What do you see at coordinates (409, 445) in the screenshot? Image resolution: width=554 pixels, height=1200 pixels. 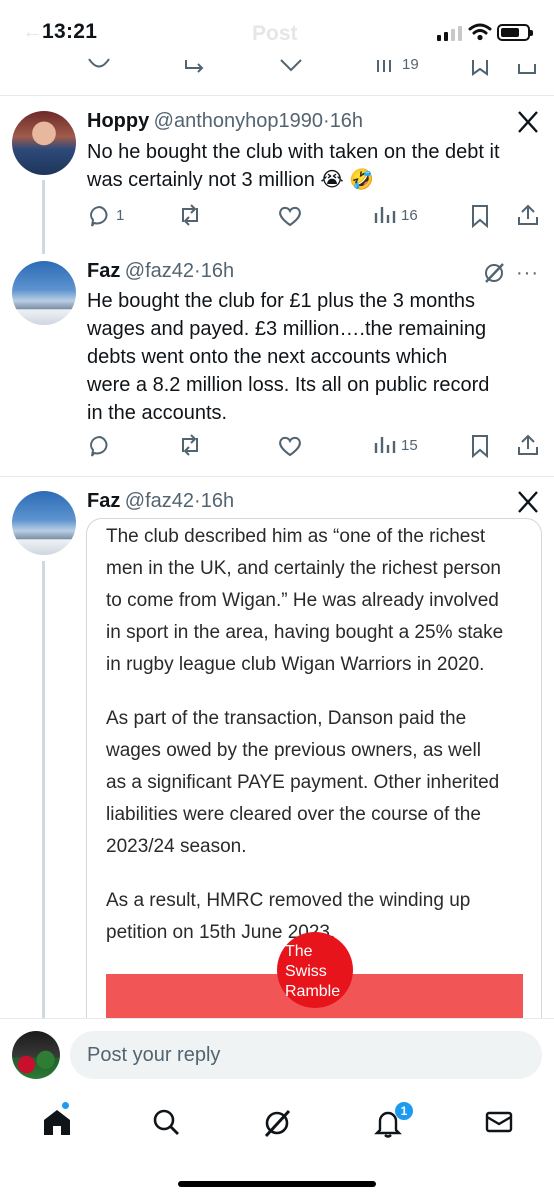 I see `views-count: 15` at bounding box center [409, 445].